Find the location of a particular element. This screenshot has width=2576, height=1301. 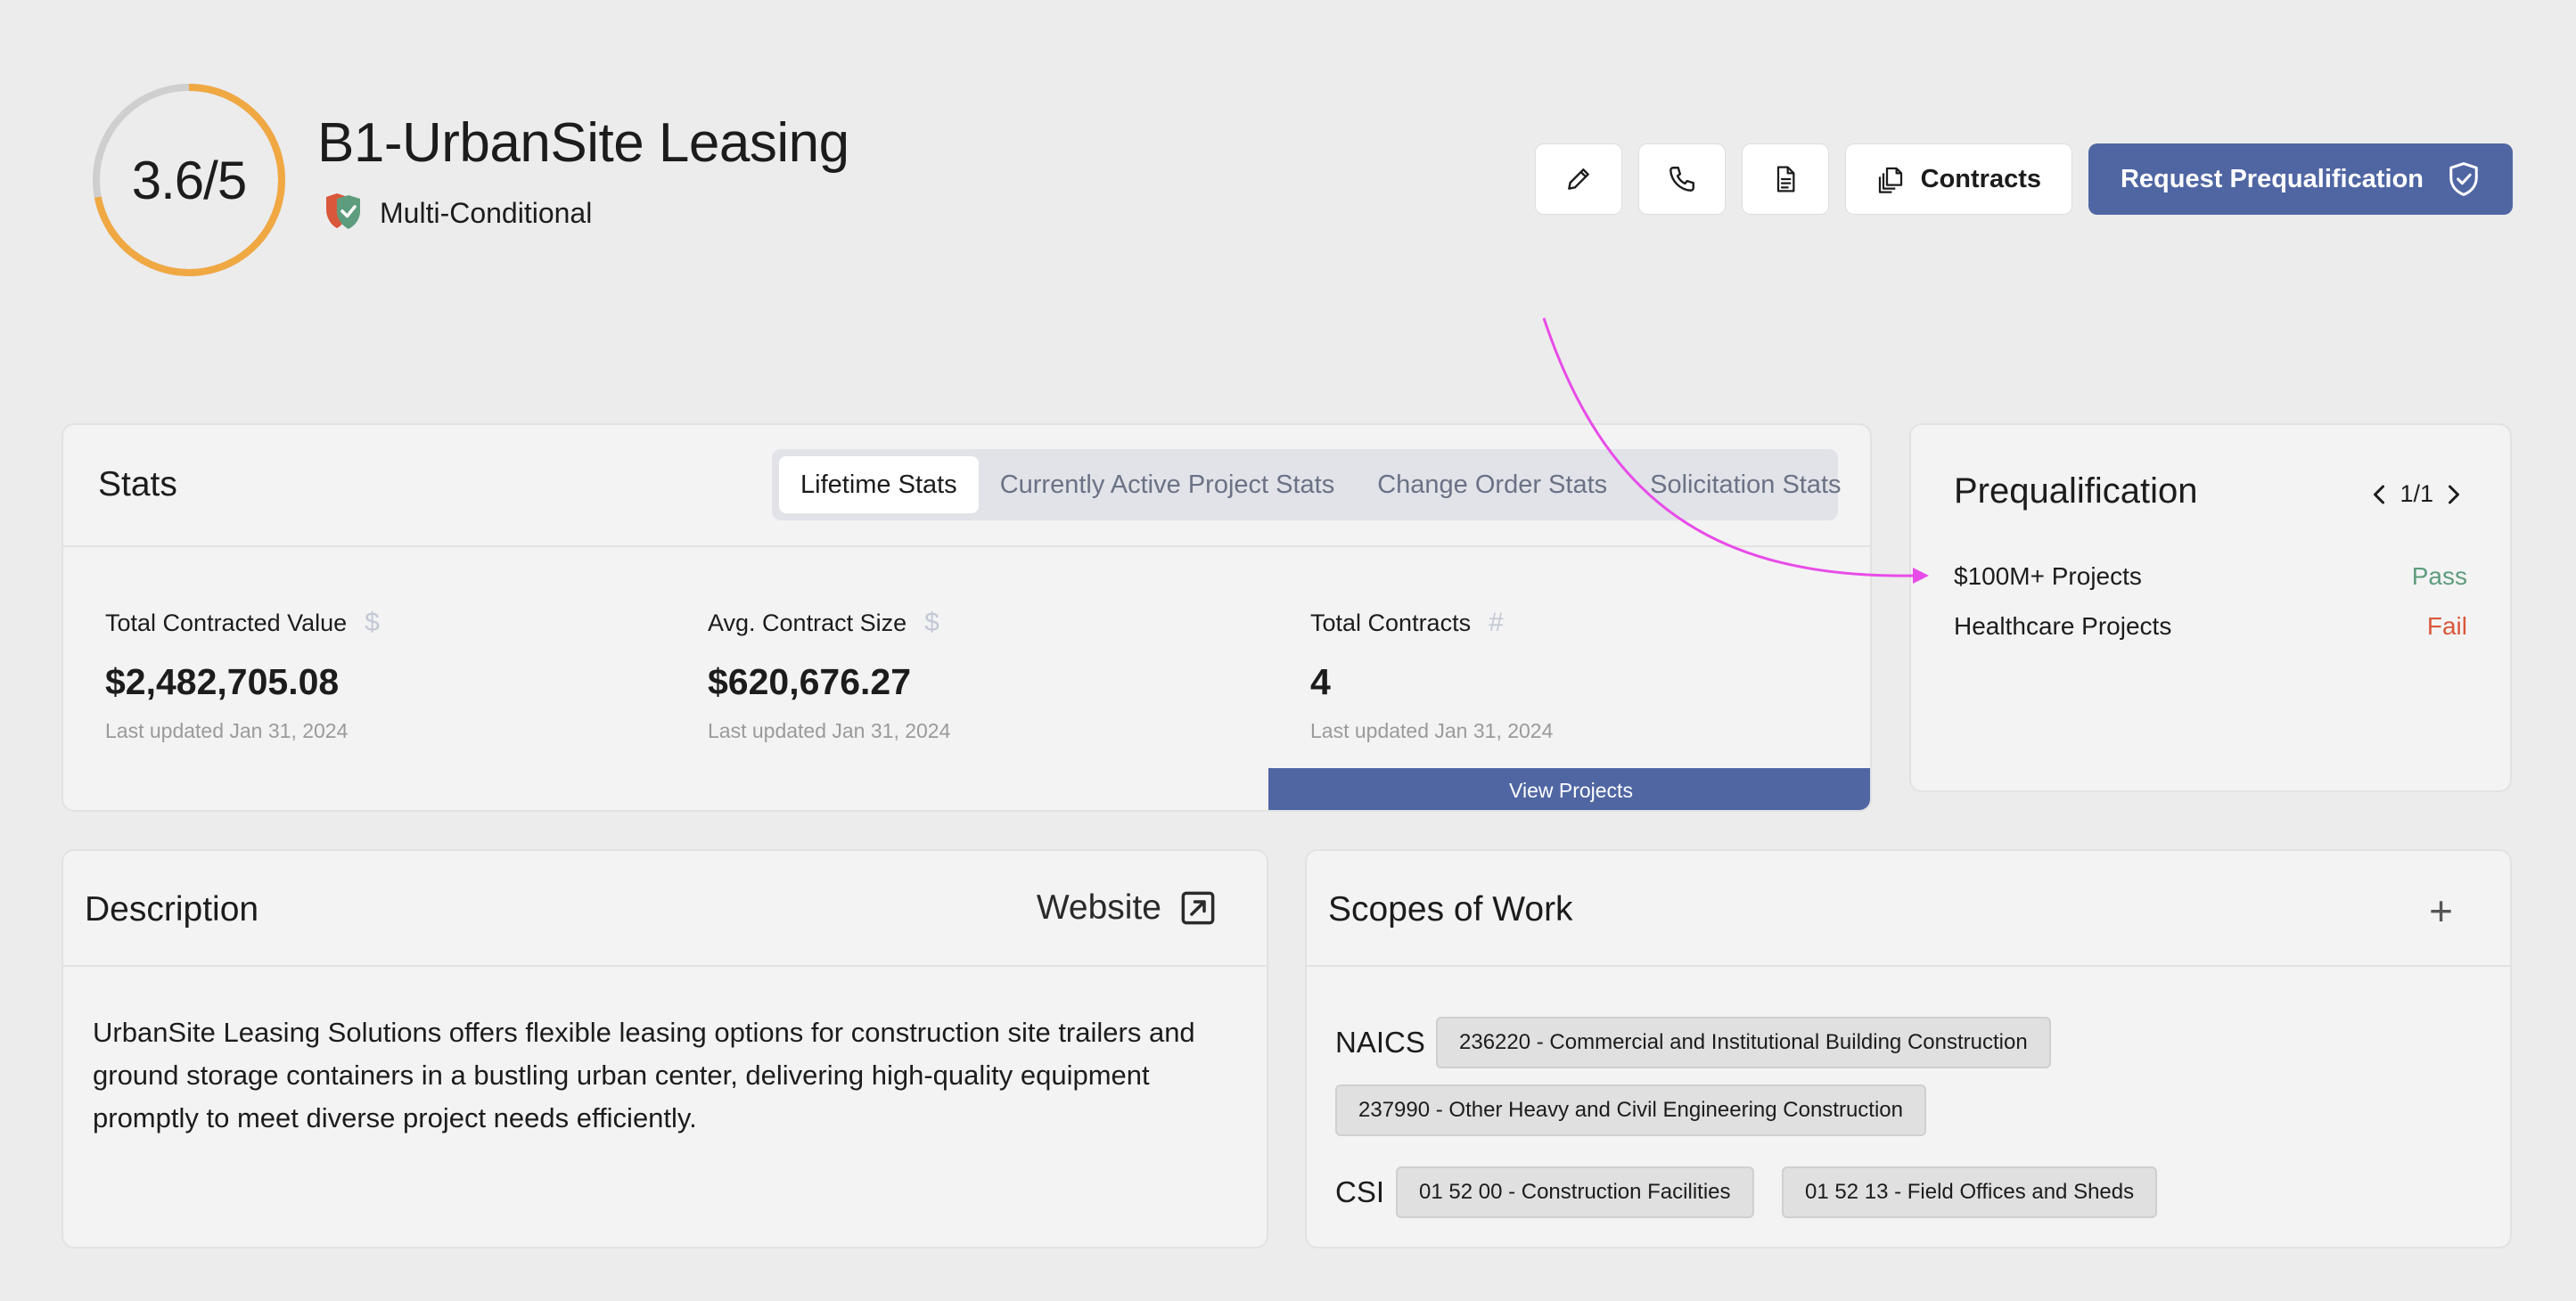

multi-conditional-shield-icon is located at coordinates (344, 214).